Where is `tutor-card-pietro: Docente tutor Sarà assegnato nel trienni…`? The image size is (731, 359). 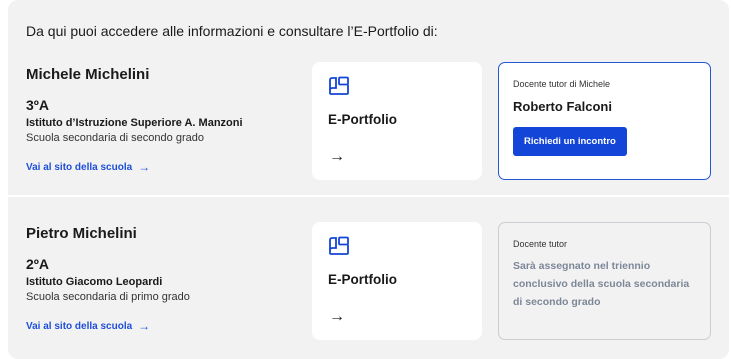 tutor-card-pietro: Docente tutor Sarà assegnato nel trienni… is located at coordinates (604, 281).